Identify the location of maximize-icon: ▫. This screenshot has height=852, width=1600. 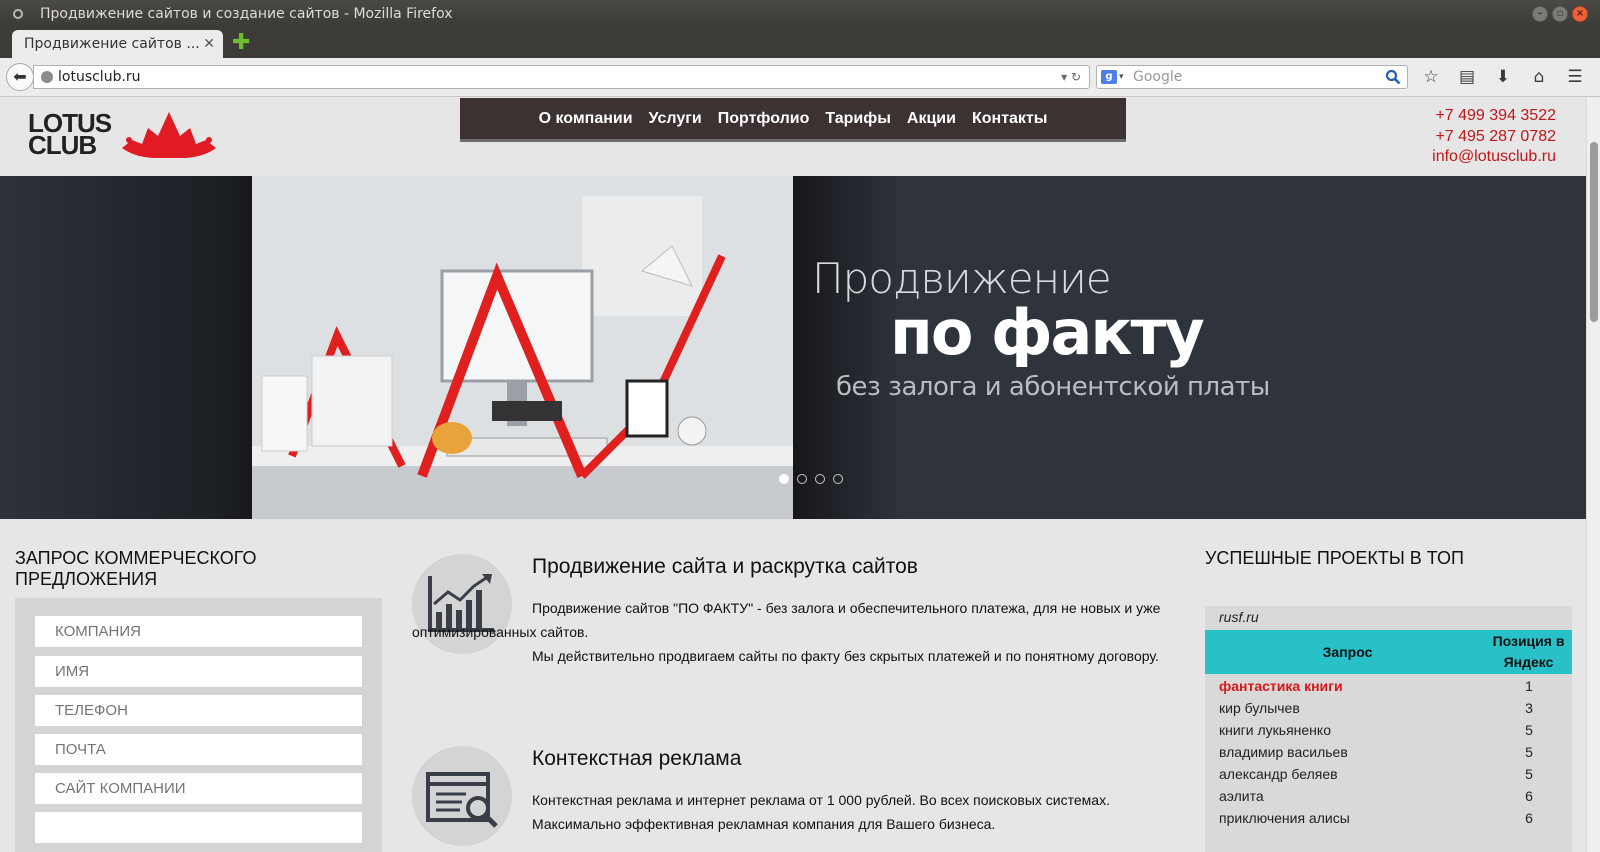
(1560, 14).